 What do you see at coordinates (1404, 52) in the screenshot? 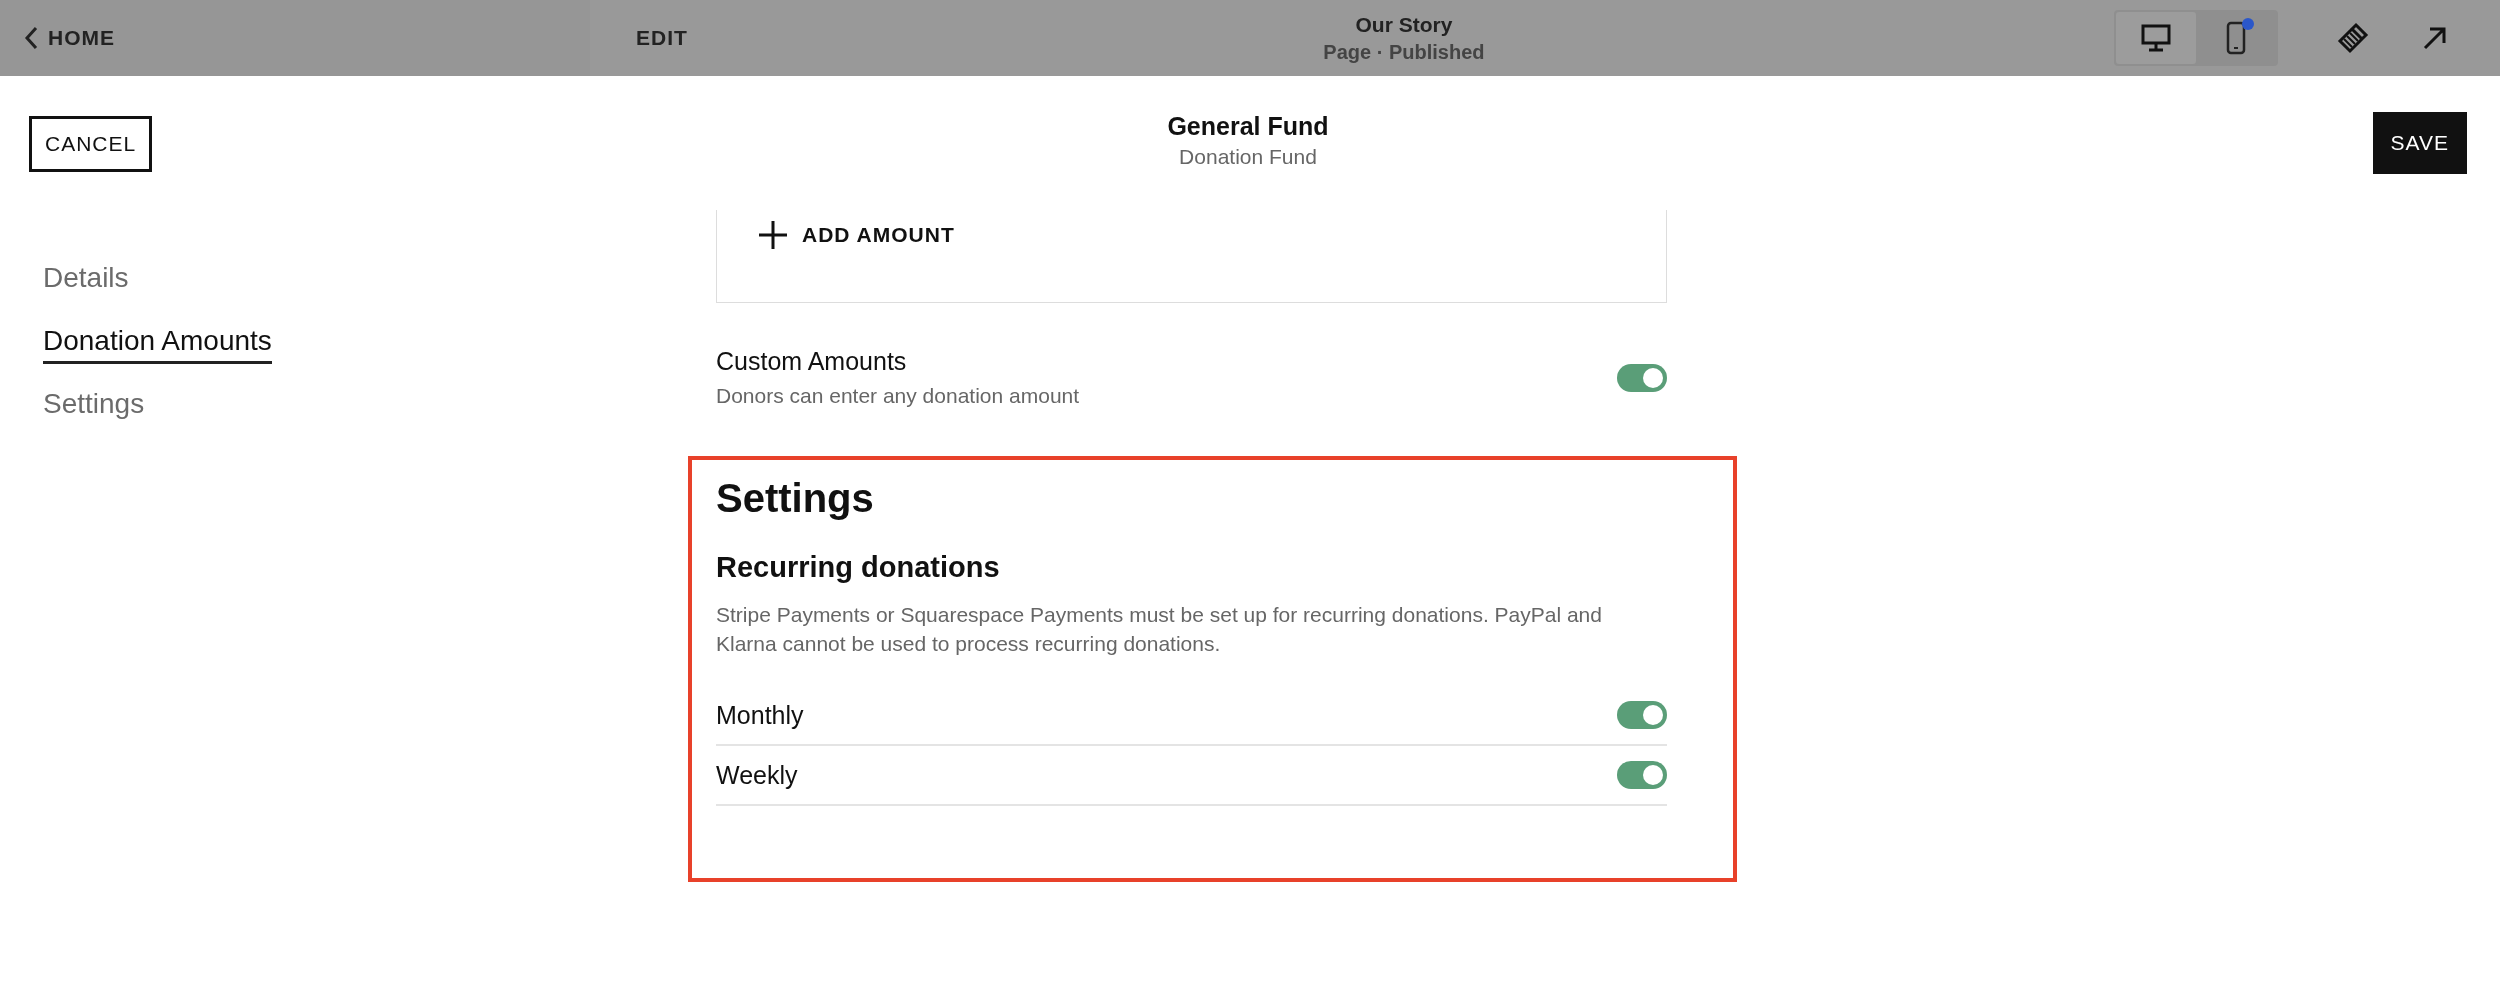
I see `page-status: Page · Published` at bounding box center [1404, 52].